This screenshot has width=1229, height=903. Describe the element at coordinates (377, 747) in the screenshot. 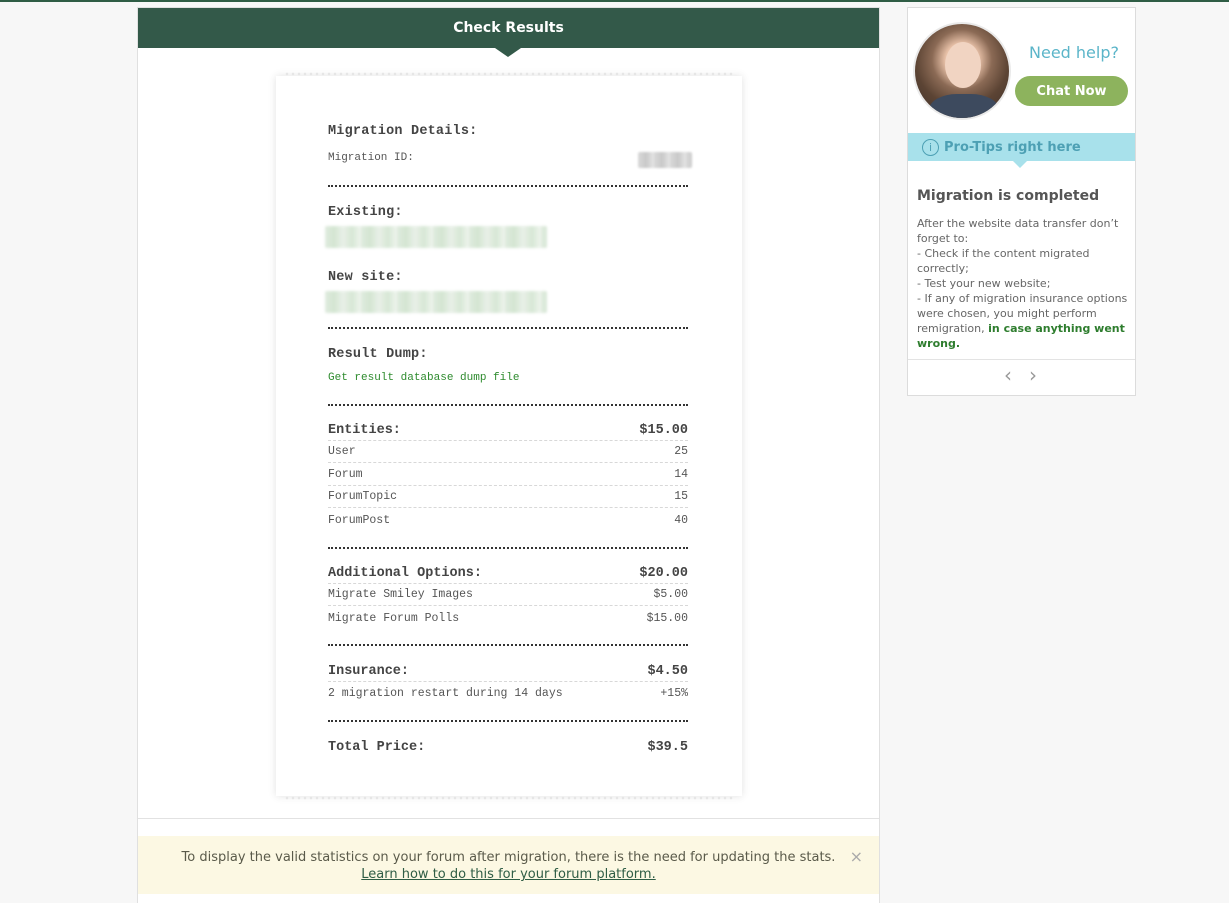

I see `total-price-label: Total Price:` at that location.